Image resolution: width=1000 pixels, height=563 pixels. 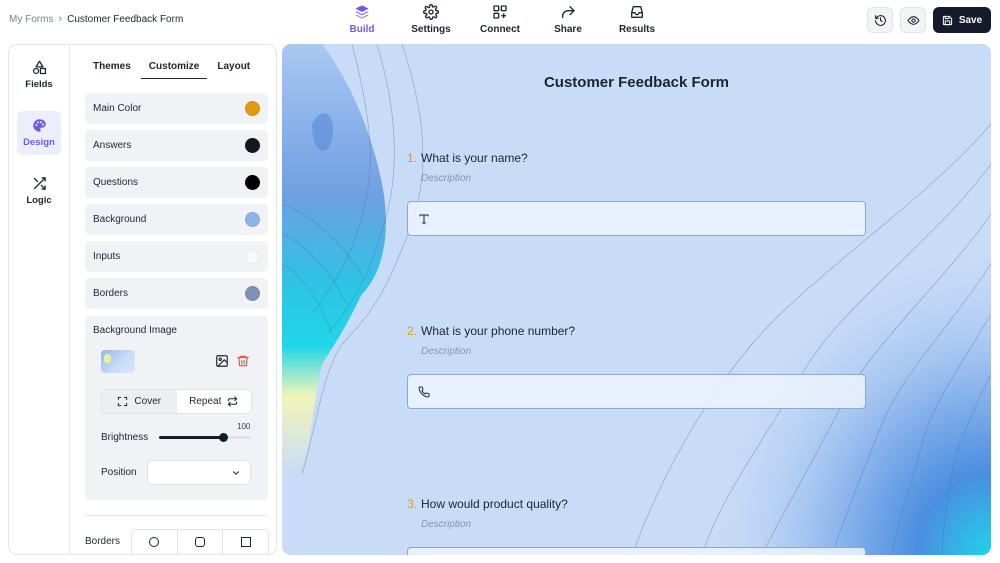 What do you see at coordinates (636, 218) in the screenshot?
I see `name-input` at bounding box center [636, 218].